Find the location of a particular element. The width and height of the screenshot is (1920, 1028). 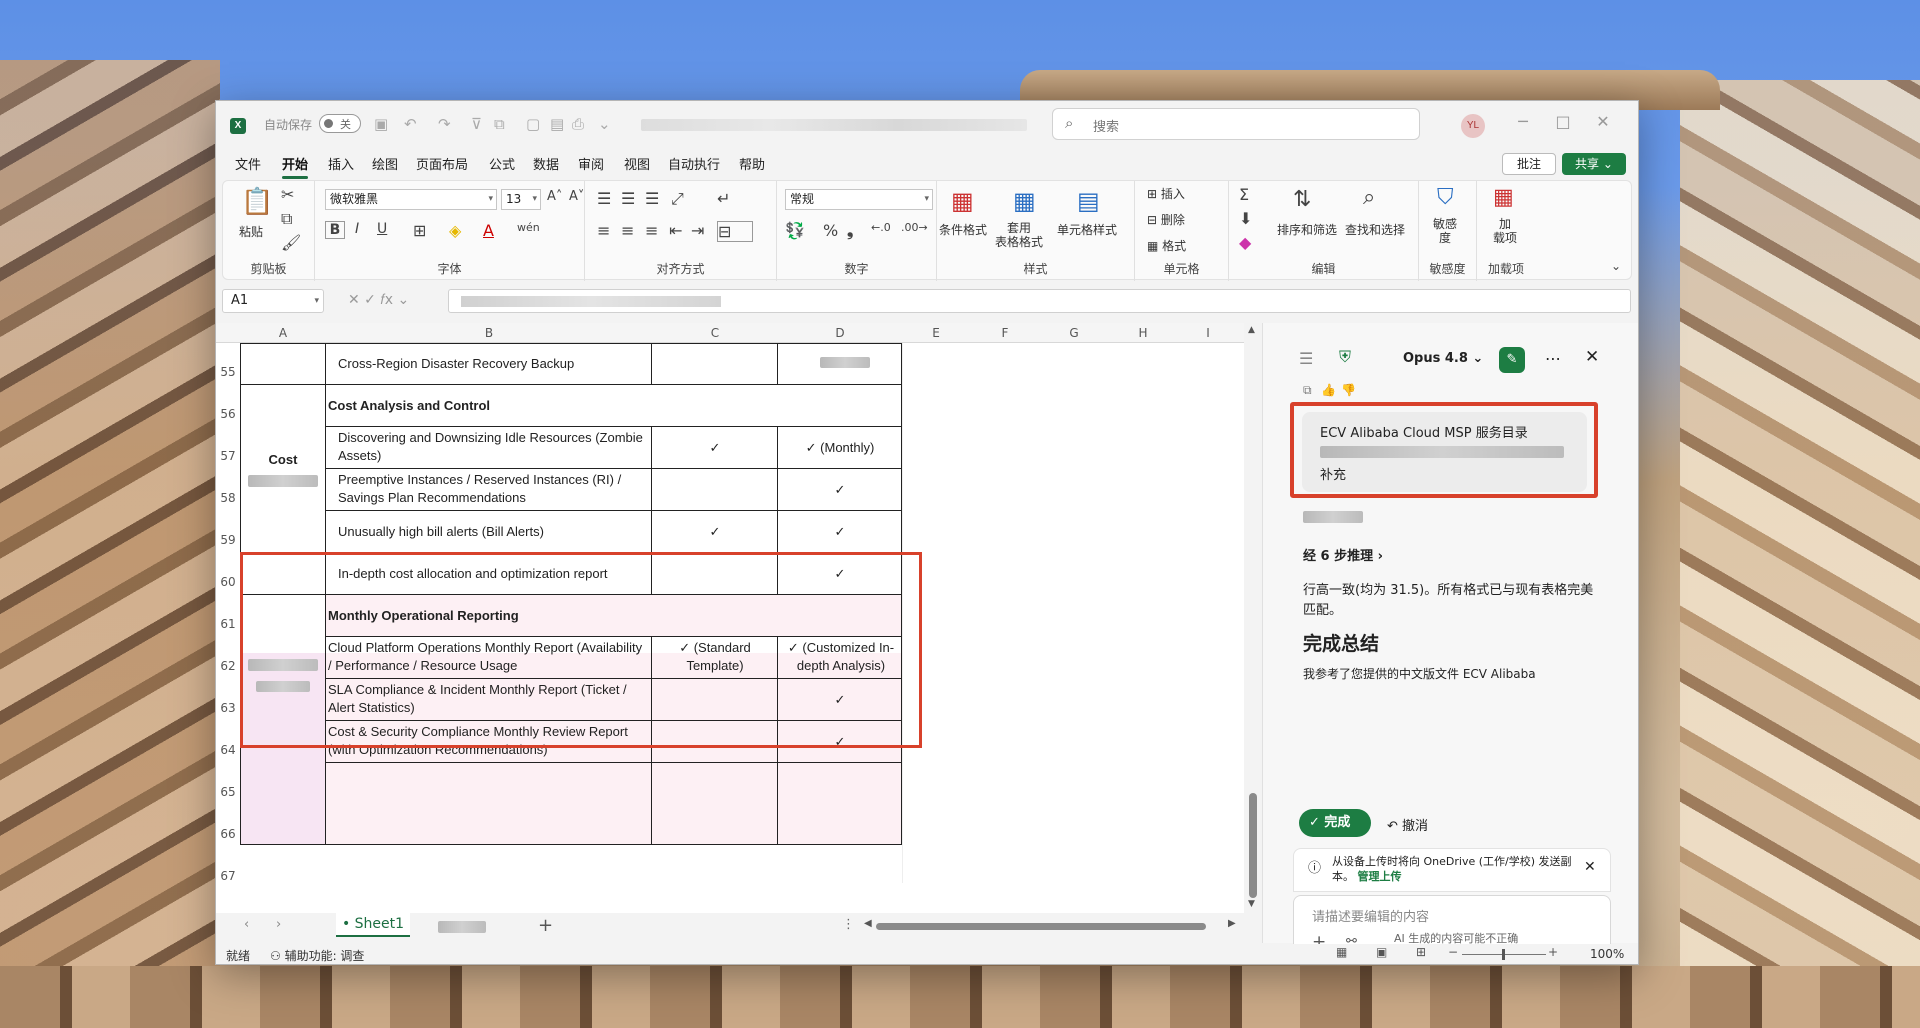

manage-uploads-link: 管理上传 is located at coordinates (1380, 876).